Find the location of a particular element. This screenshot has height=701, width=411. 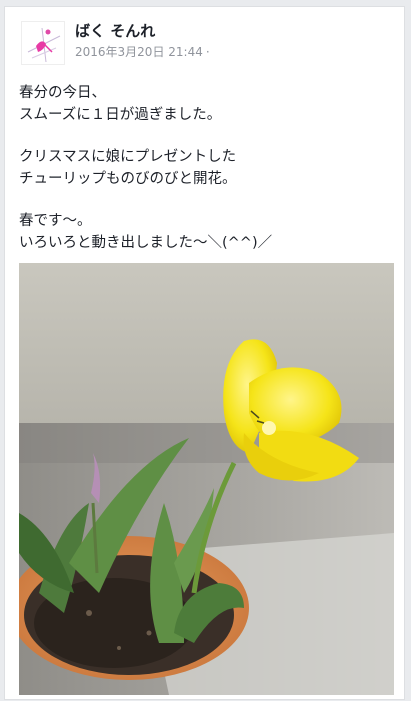

post-line: 春です〜。 is located at coordinates (55, 221).